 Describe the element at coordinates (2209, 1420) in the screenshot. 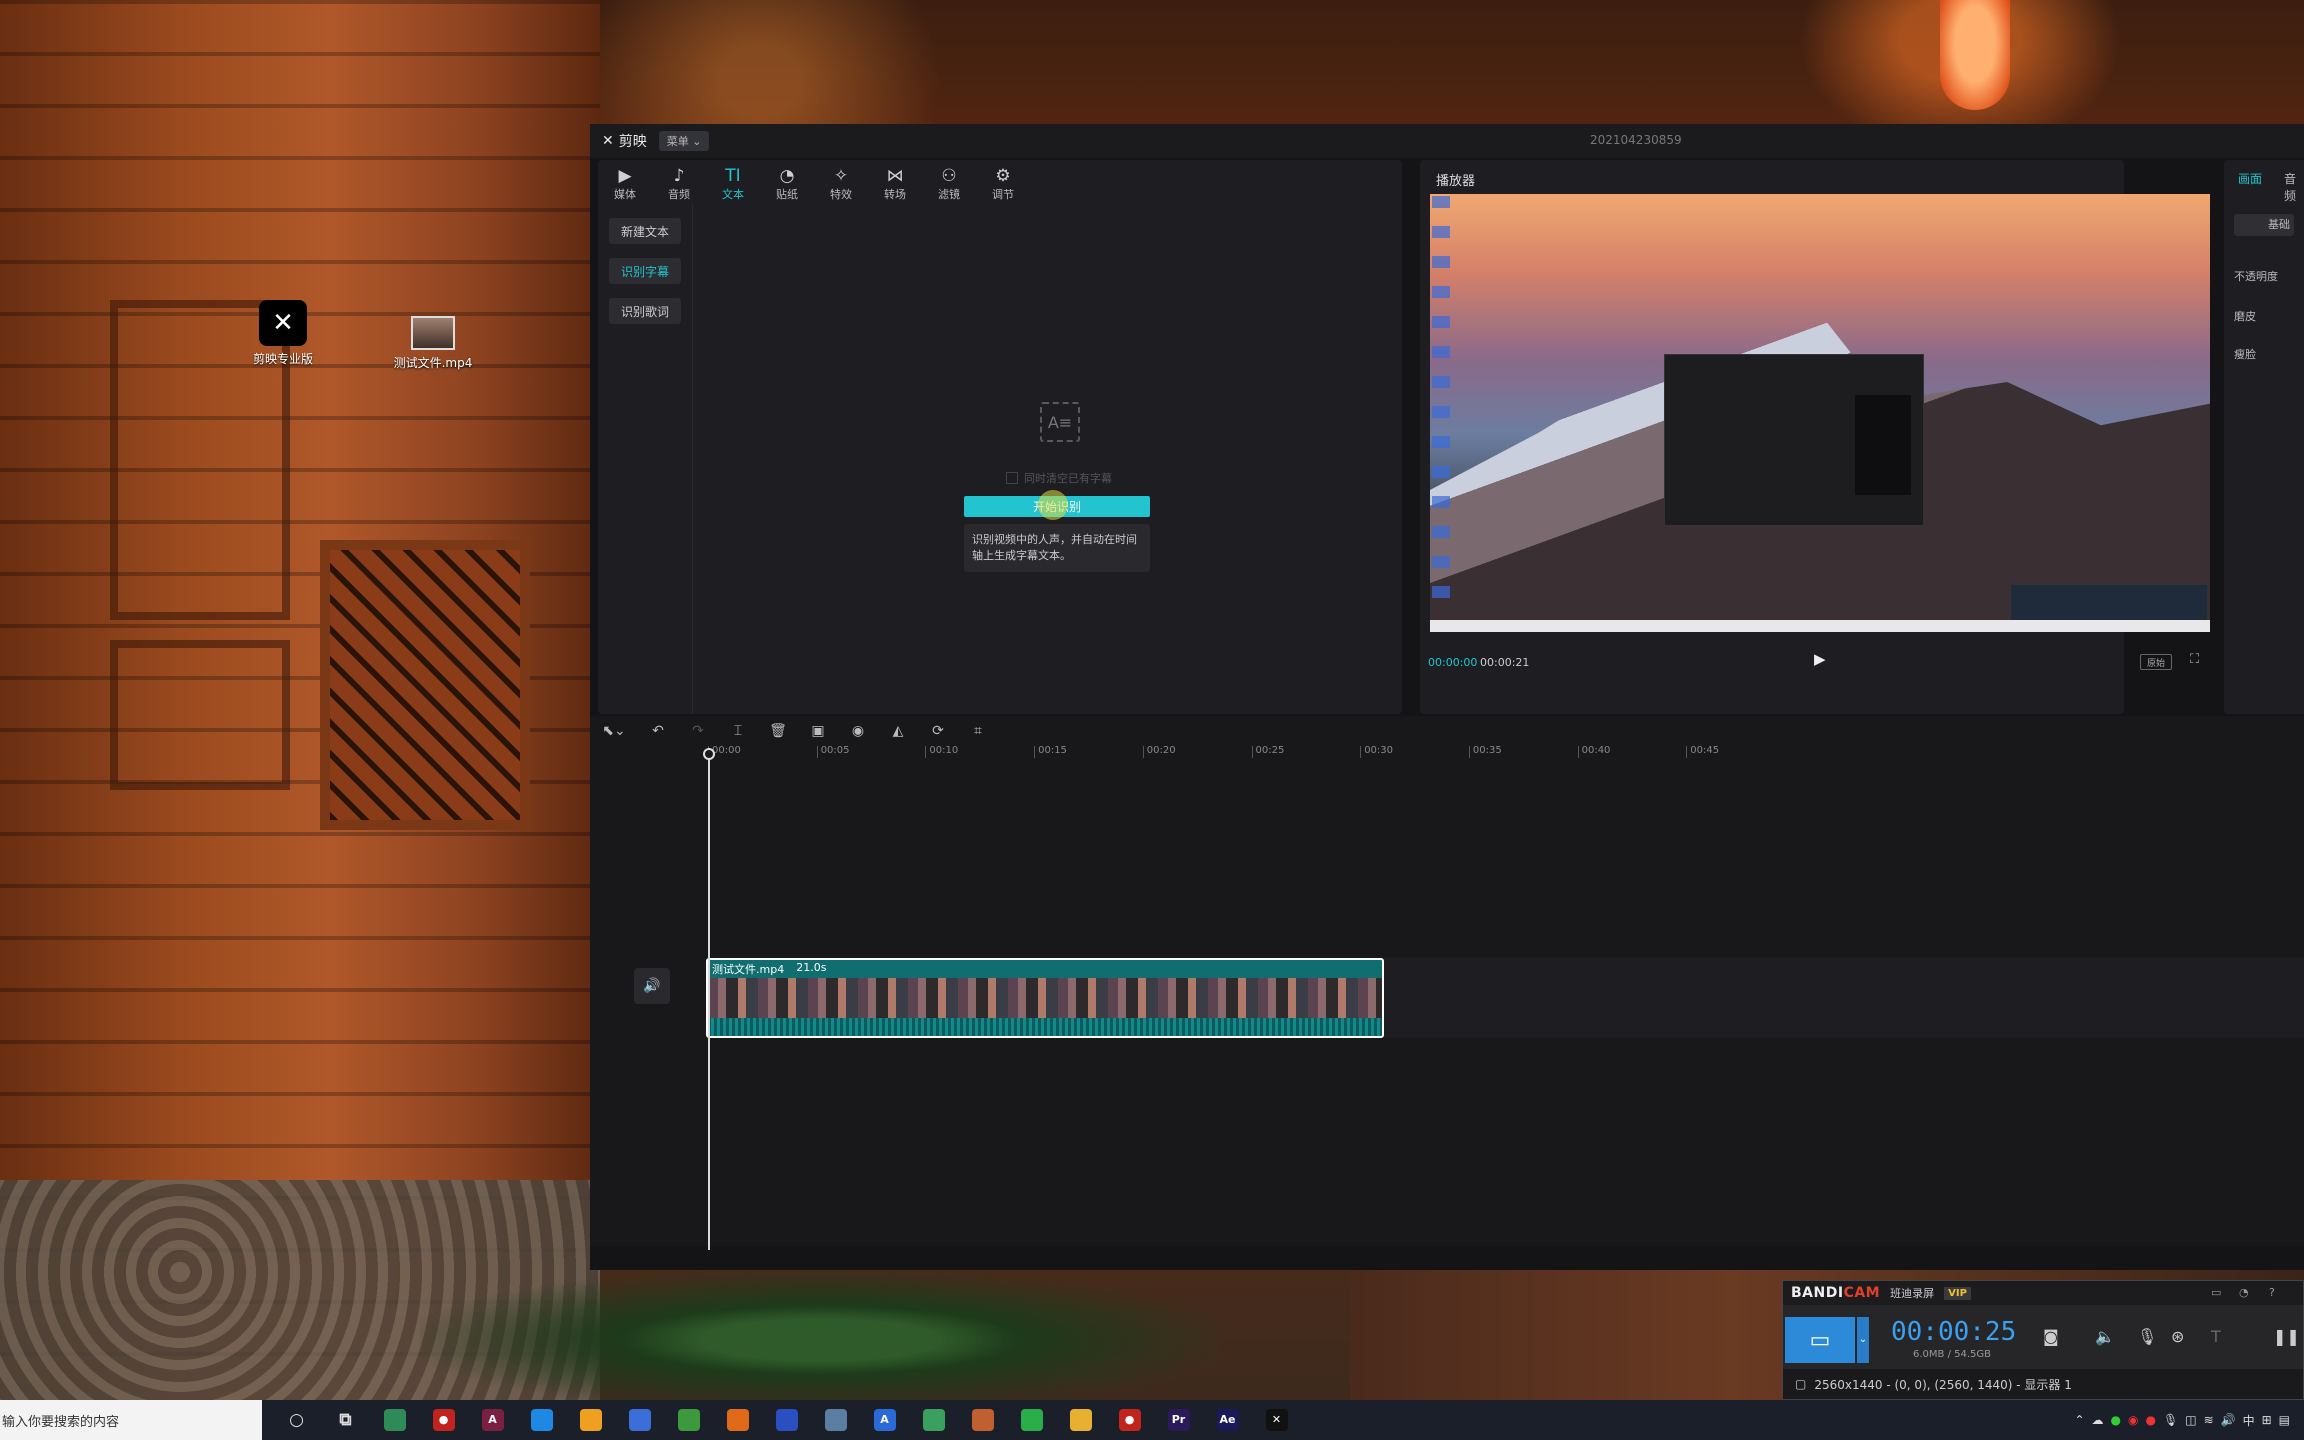

I see `tray-wifi-icon: ≋` at that location.